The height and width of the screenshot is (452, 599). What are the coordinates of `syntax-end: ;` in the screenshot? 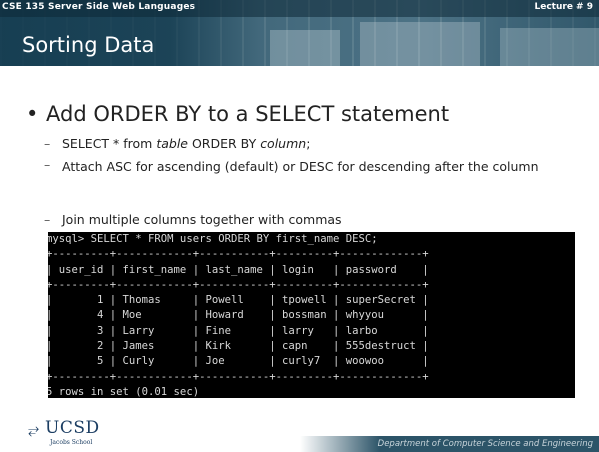 It's located at (308, 143).